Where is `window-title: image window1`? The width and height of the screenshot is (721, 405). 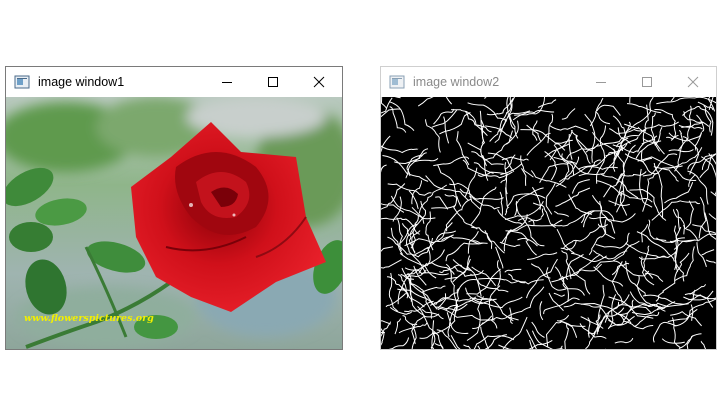 window-title: image window1 is located at coordinates (81, 82).